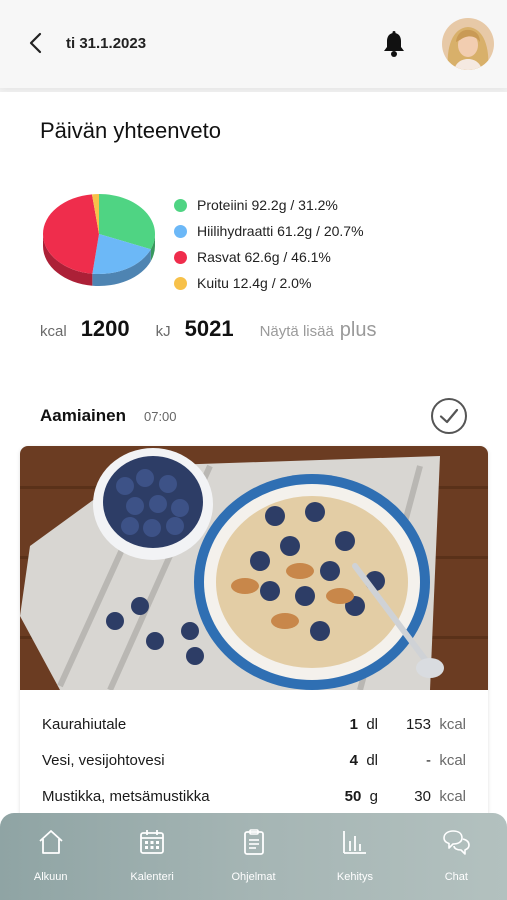 The width and height of the screenshot is (507, 900). Describe the element at coordinates (428, 760) in the screenshot. I see `kcal-value: -` at that location.